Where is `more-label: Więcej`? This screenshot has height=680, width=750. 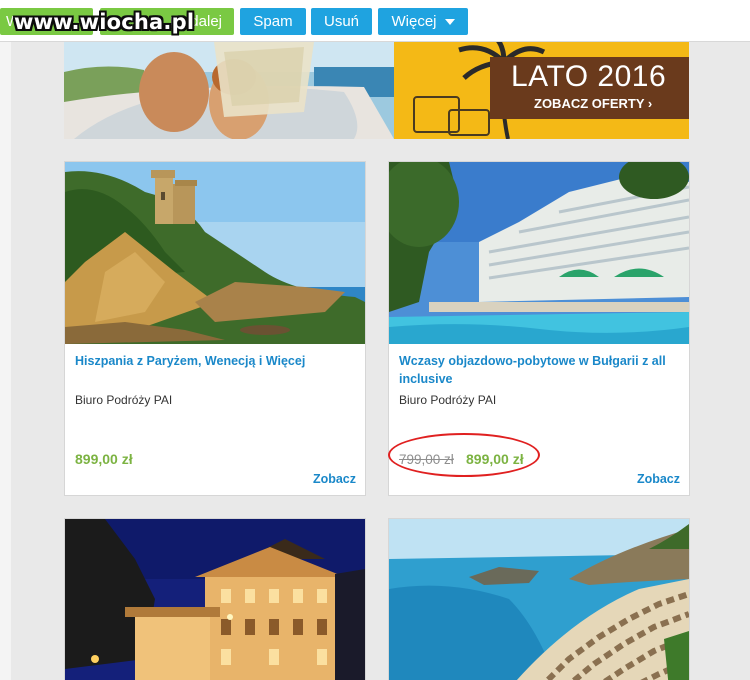 more-label: Więcej is located at coordinates (414, 21).